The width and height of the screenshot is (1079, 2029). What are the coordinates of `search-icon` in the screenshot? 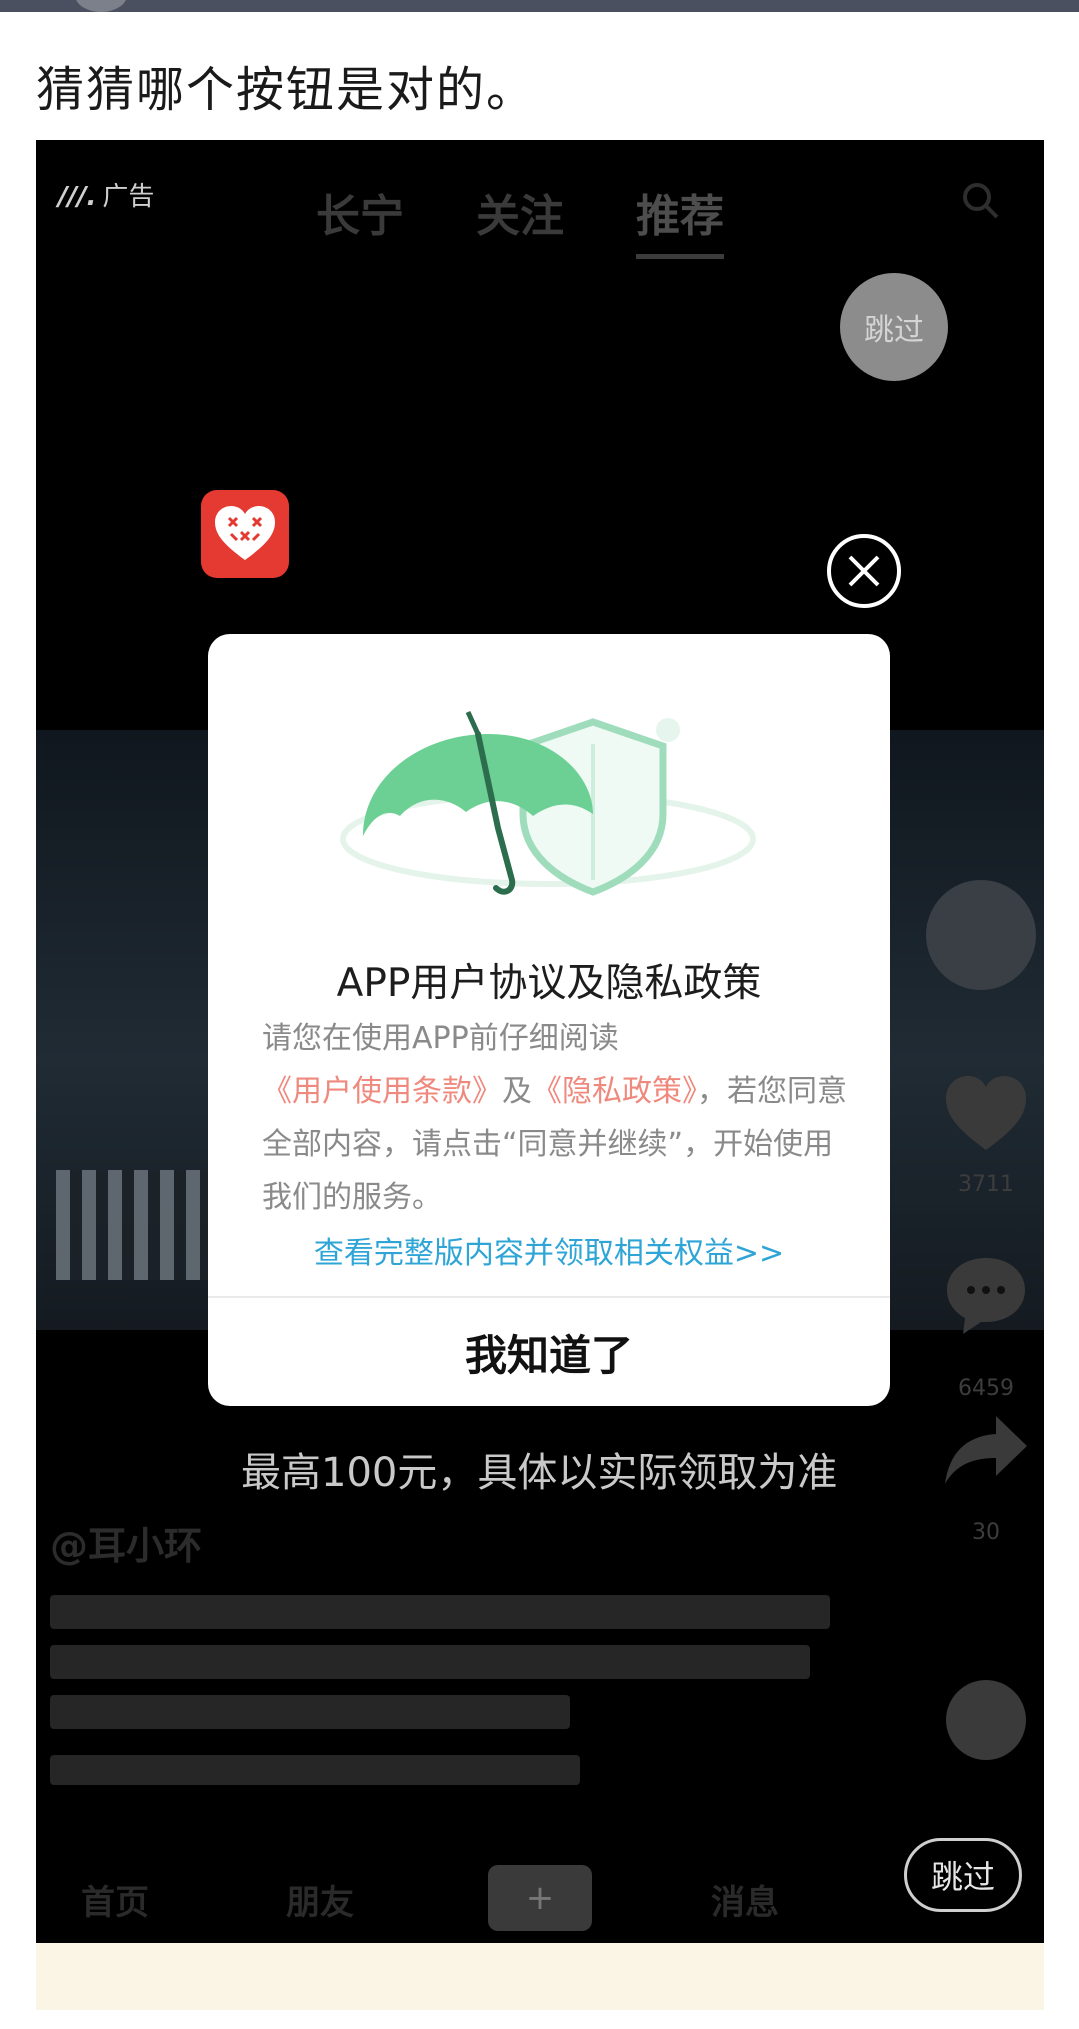 It's located at (980, 200).